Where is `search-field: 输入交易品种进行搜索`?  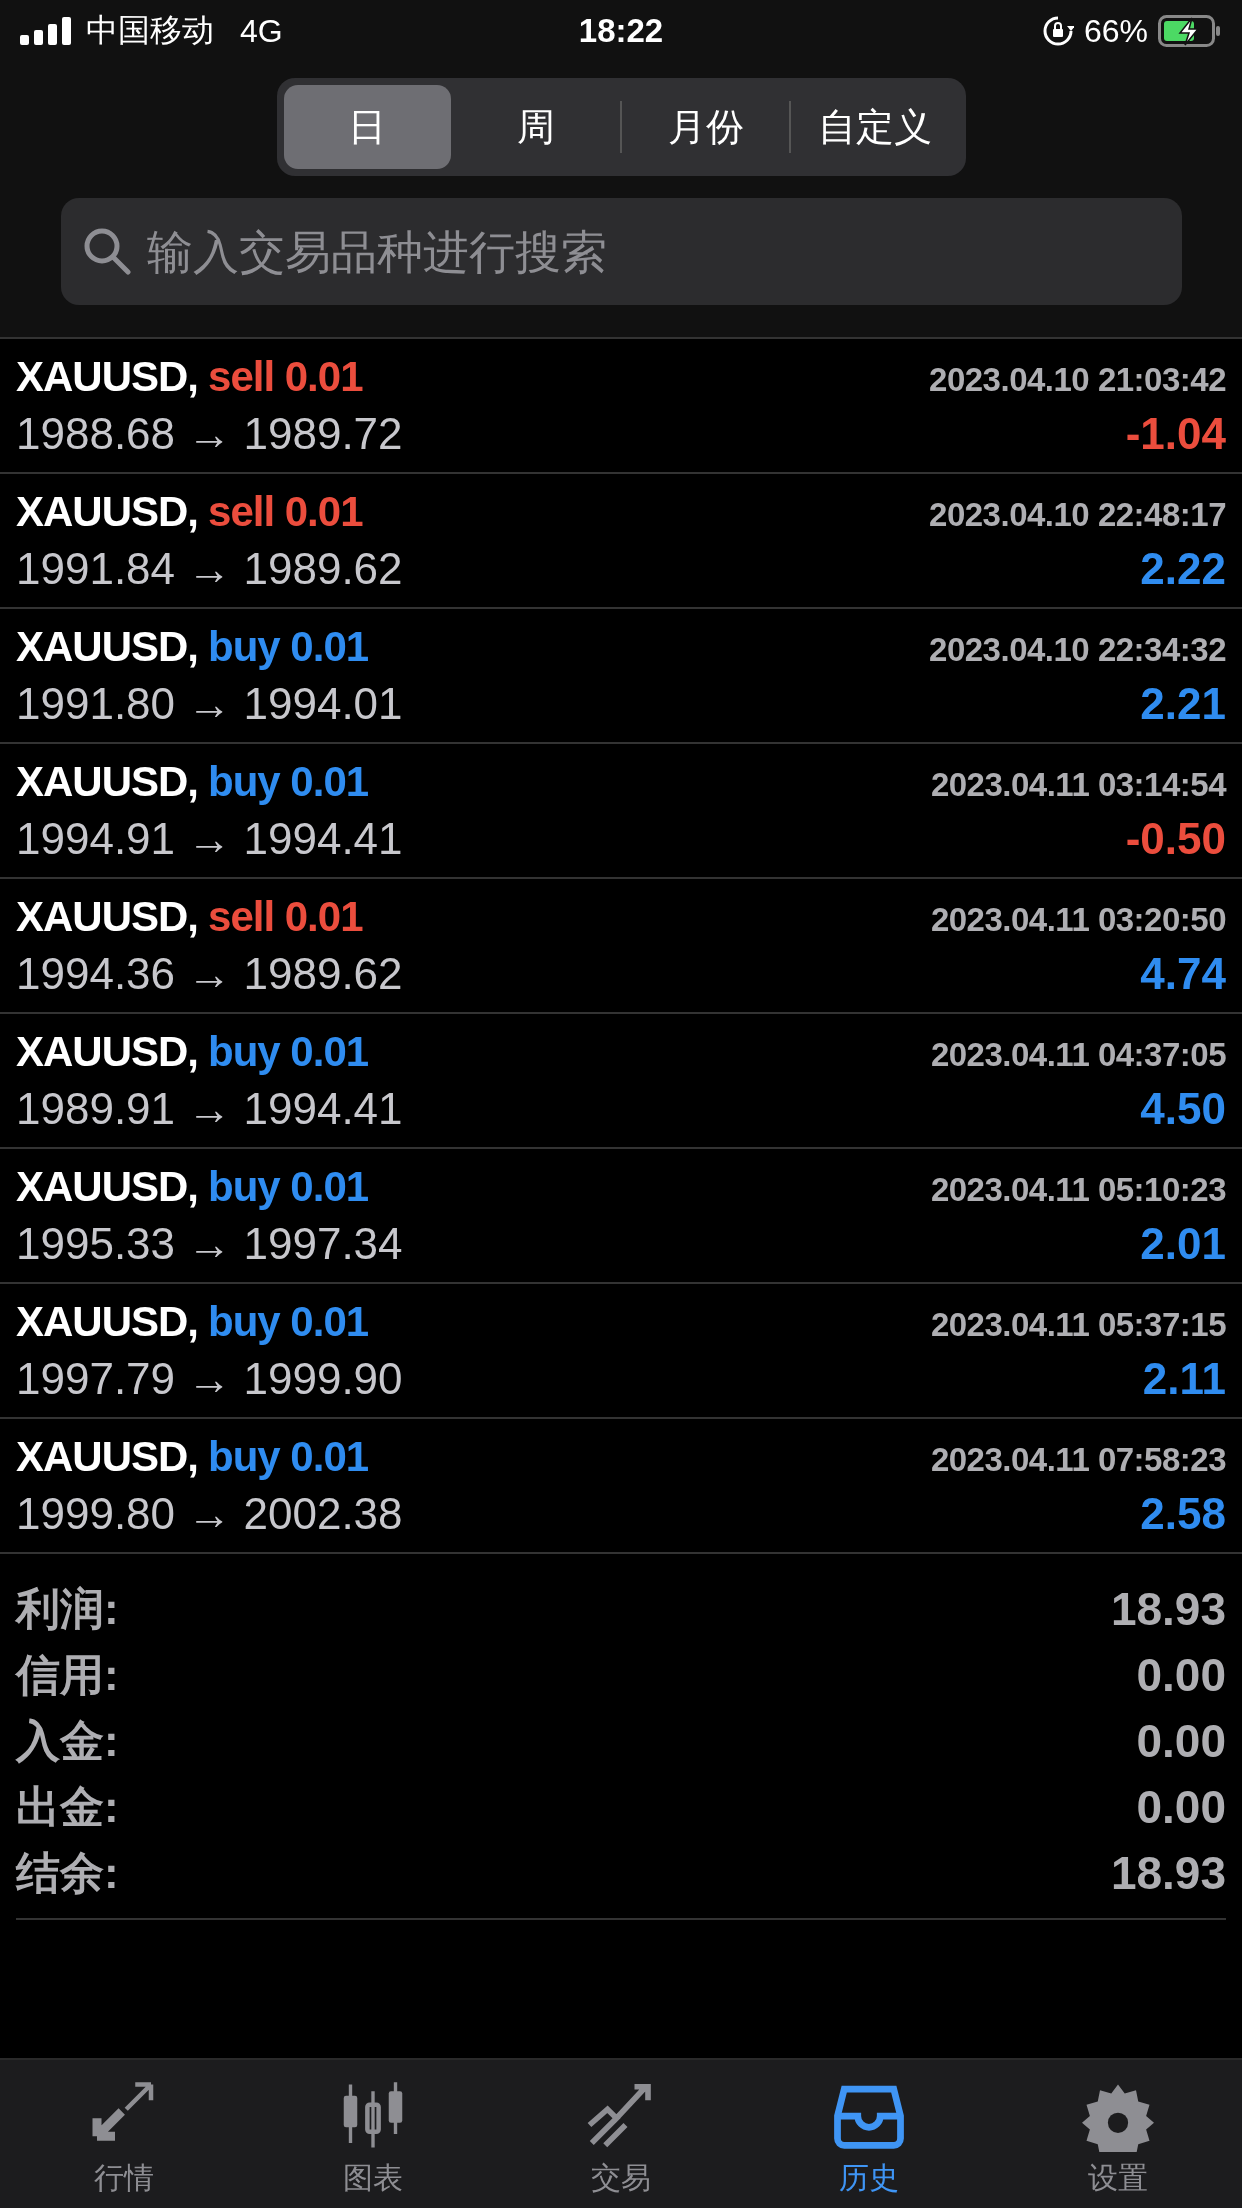 search-field: 输入交易品种进行搜索 is located at coordinates (621, 251).